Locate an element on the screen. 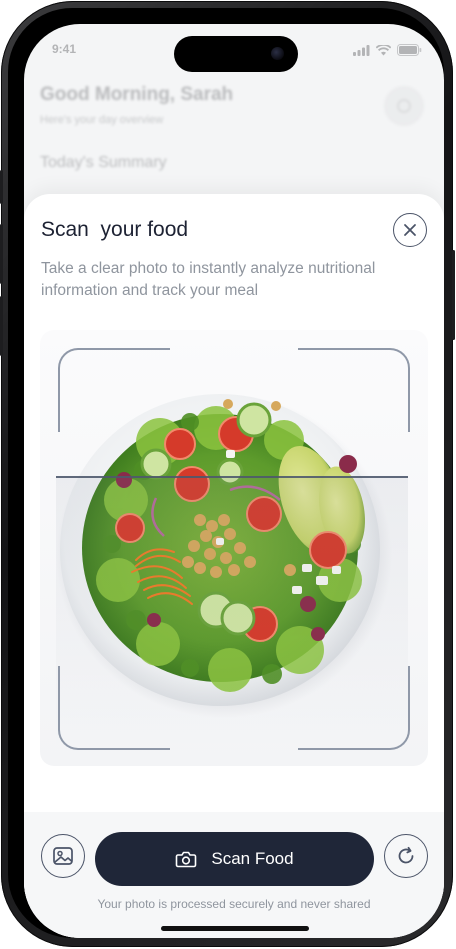 The width and height of the screenshot is (456, 949). image-gallery-icon is located at coordinates (63, 856).